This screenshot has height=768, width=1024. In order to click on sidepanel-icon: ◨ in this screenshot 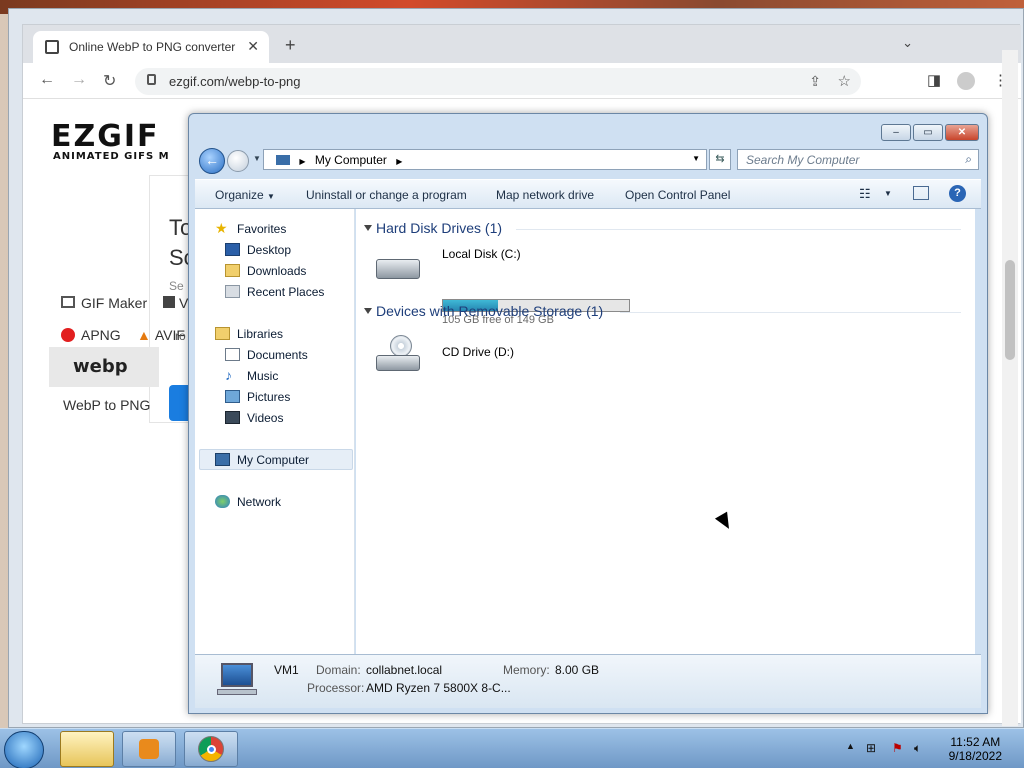, I will do `click(934, 80)`.